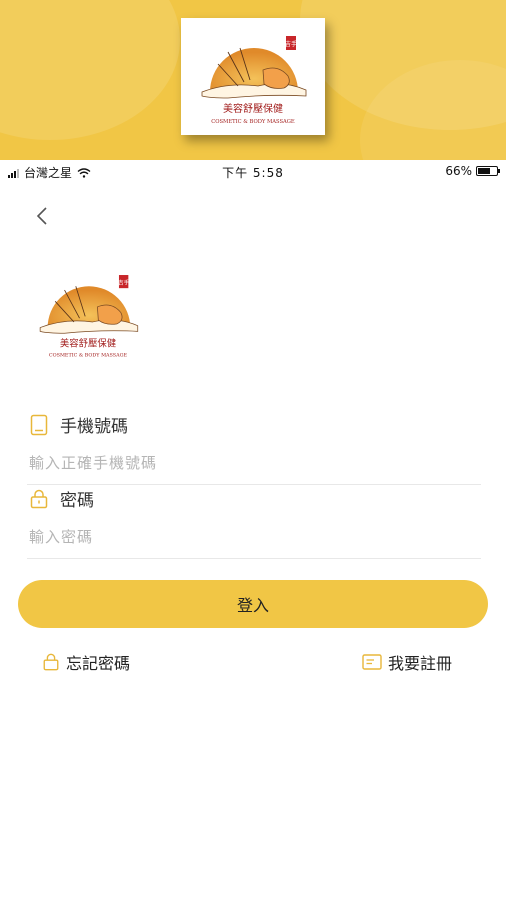 The width and height of the screenshot is (506, 900). Describe the element at coordinates (39, 424) in the screenshot. I see `phone-icon` at that location.